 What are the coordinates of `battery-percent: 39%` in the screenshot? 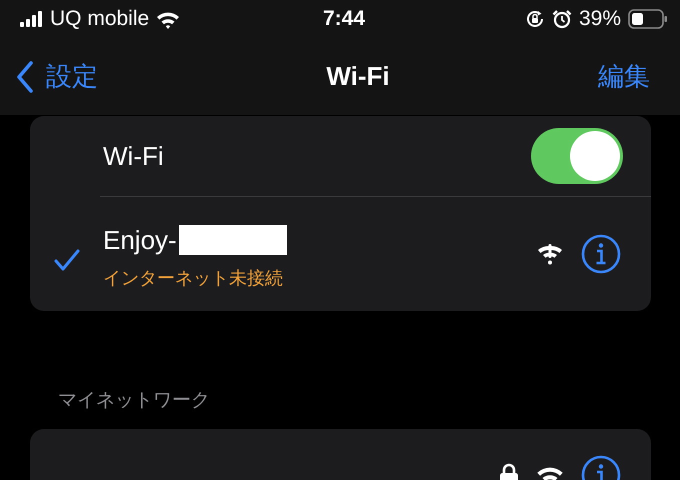 It's located at (599, 19).